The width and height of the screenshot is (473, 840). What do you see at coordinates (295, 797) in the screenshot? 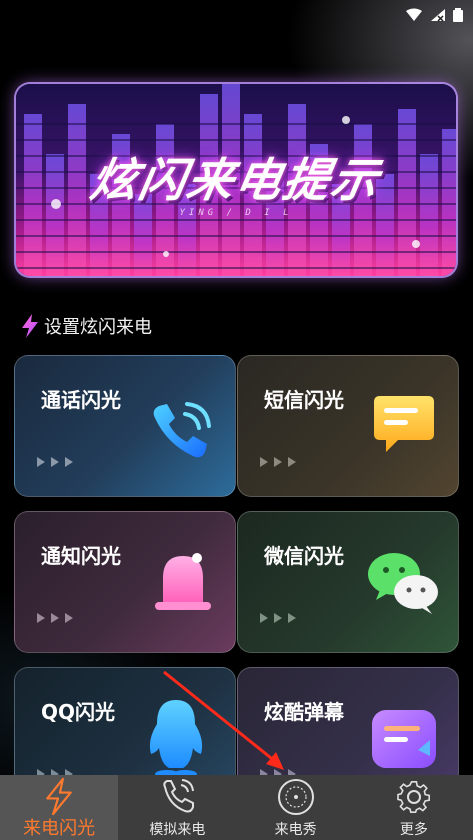
I see `call-show-icon` at bounding box center [295, 797].